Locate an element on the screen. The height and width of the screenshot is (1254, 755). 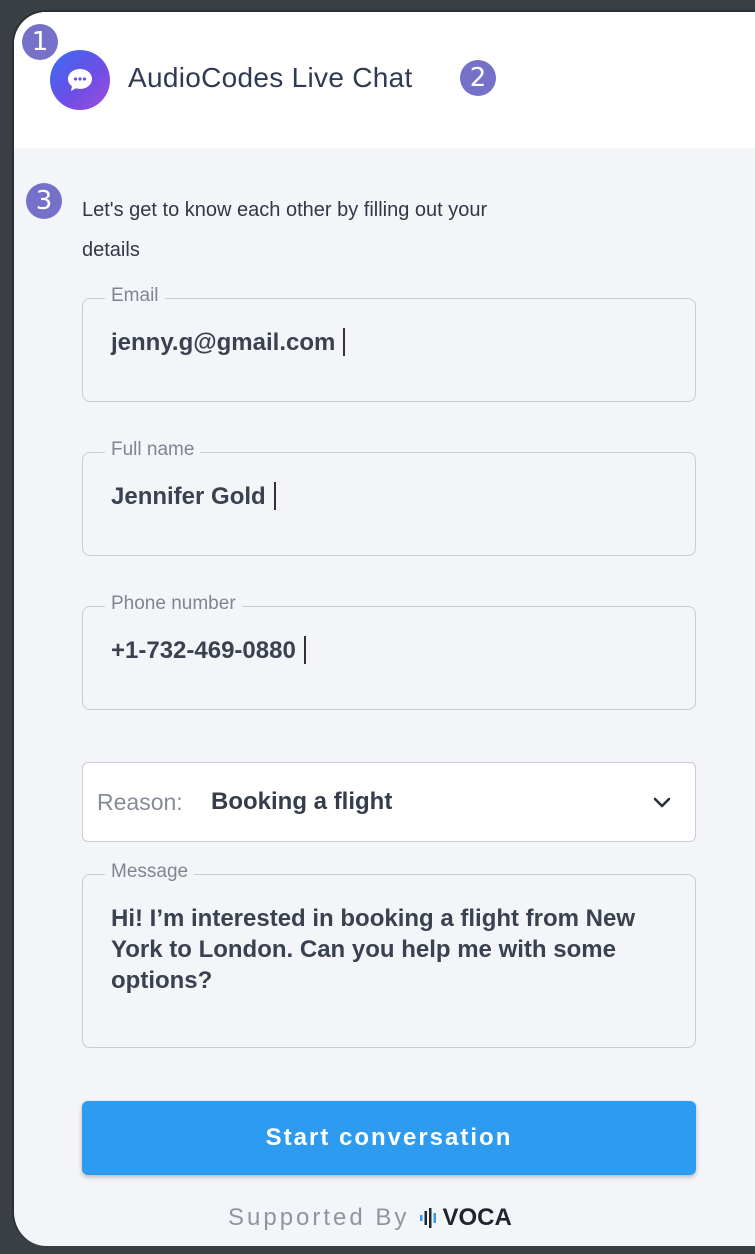
annotation-badge-1: 1 is located at coordinates (40, 42).